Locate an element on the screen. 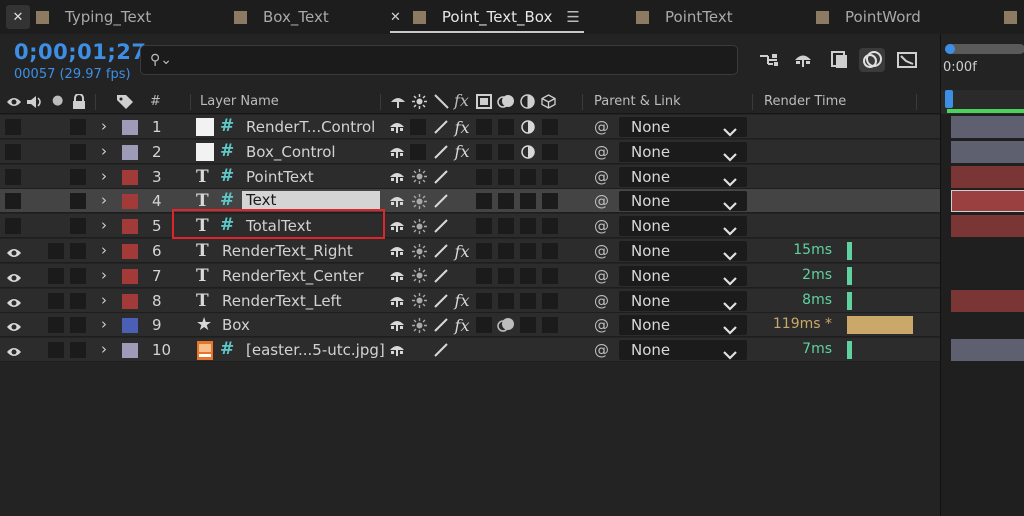 The width and height of the screenshot is (1024, 516). motion-blur-on-icon is located at coordinates (506, 325).